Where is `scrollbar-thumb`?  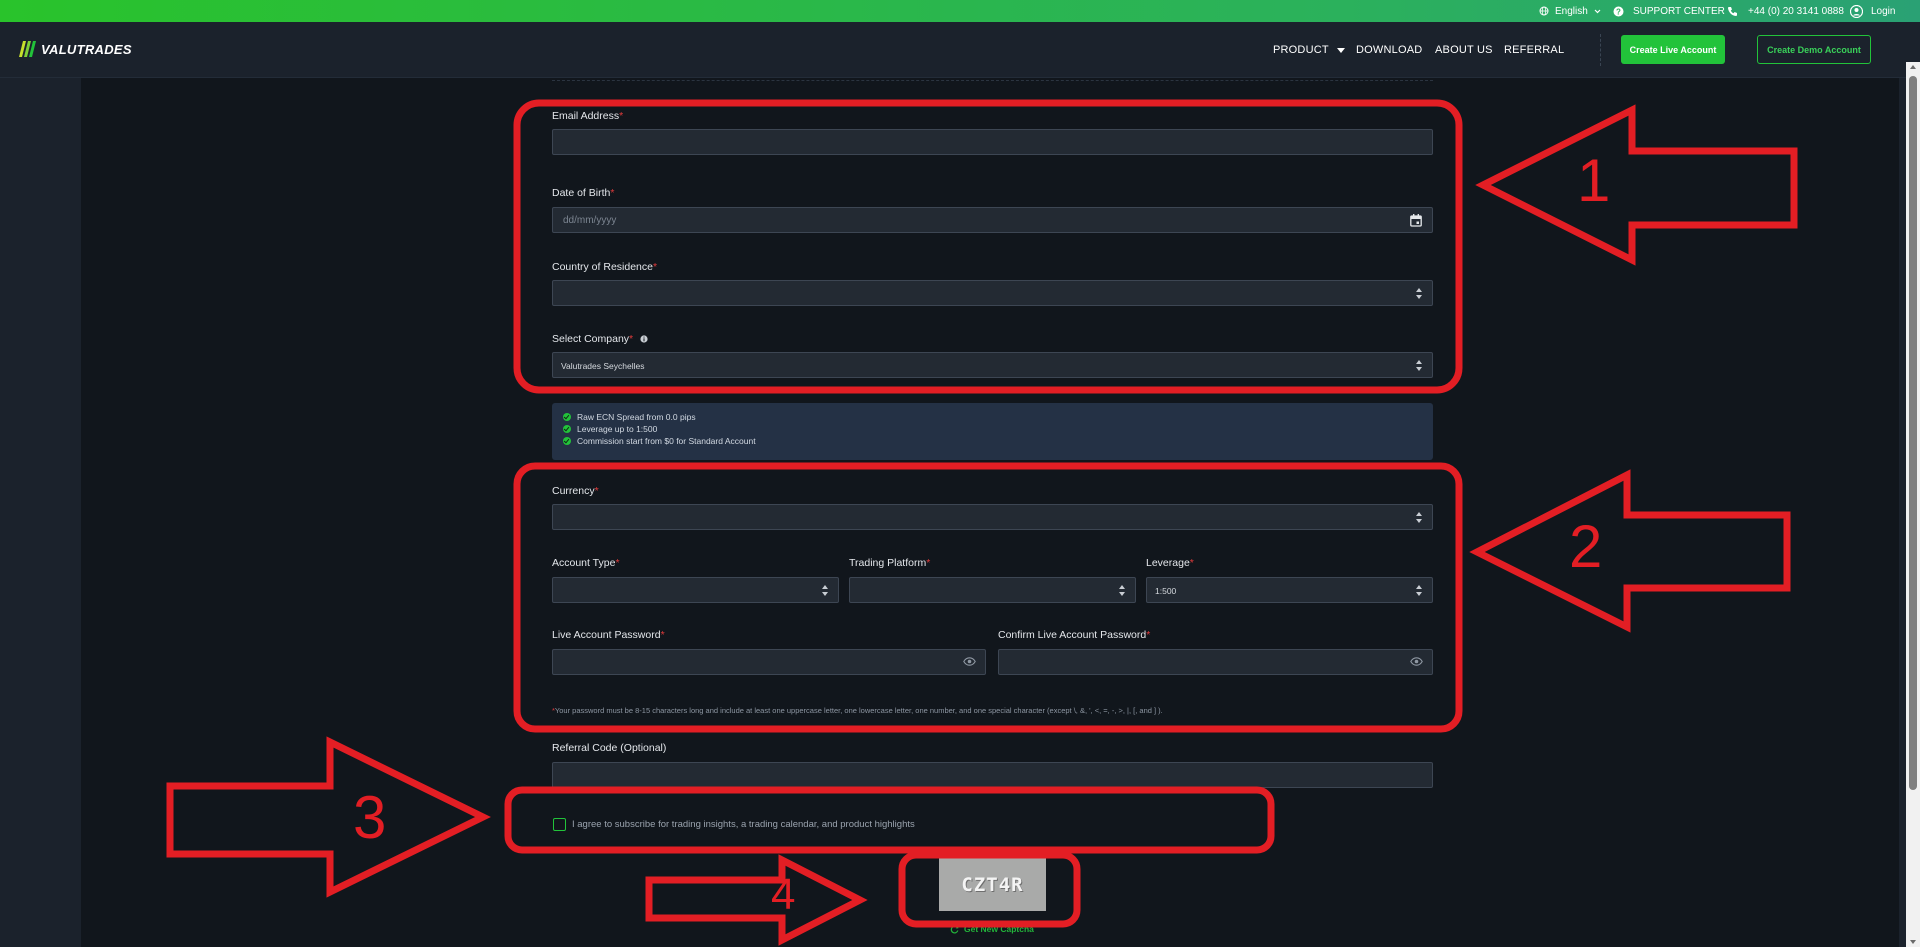 scrollbar-thumb is located at coordinates (1913, 433).